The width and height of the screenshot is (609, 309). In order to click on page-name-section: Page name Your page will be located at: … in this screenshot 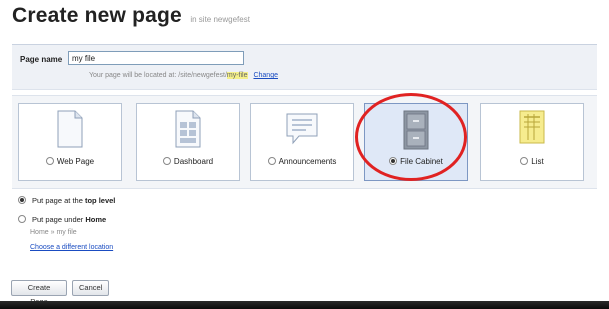, I will do `click(304, 67)`.